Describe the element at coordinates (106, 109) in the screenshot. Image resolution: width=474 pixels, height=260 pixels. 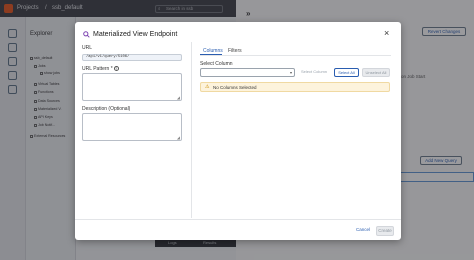
I see `description-label: Description (Optional)` at that location.